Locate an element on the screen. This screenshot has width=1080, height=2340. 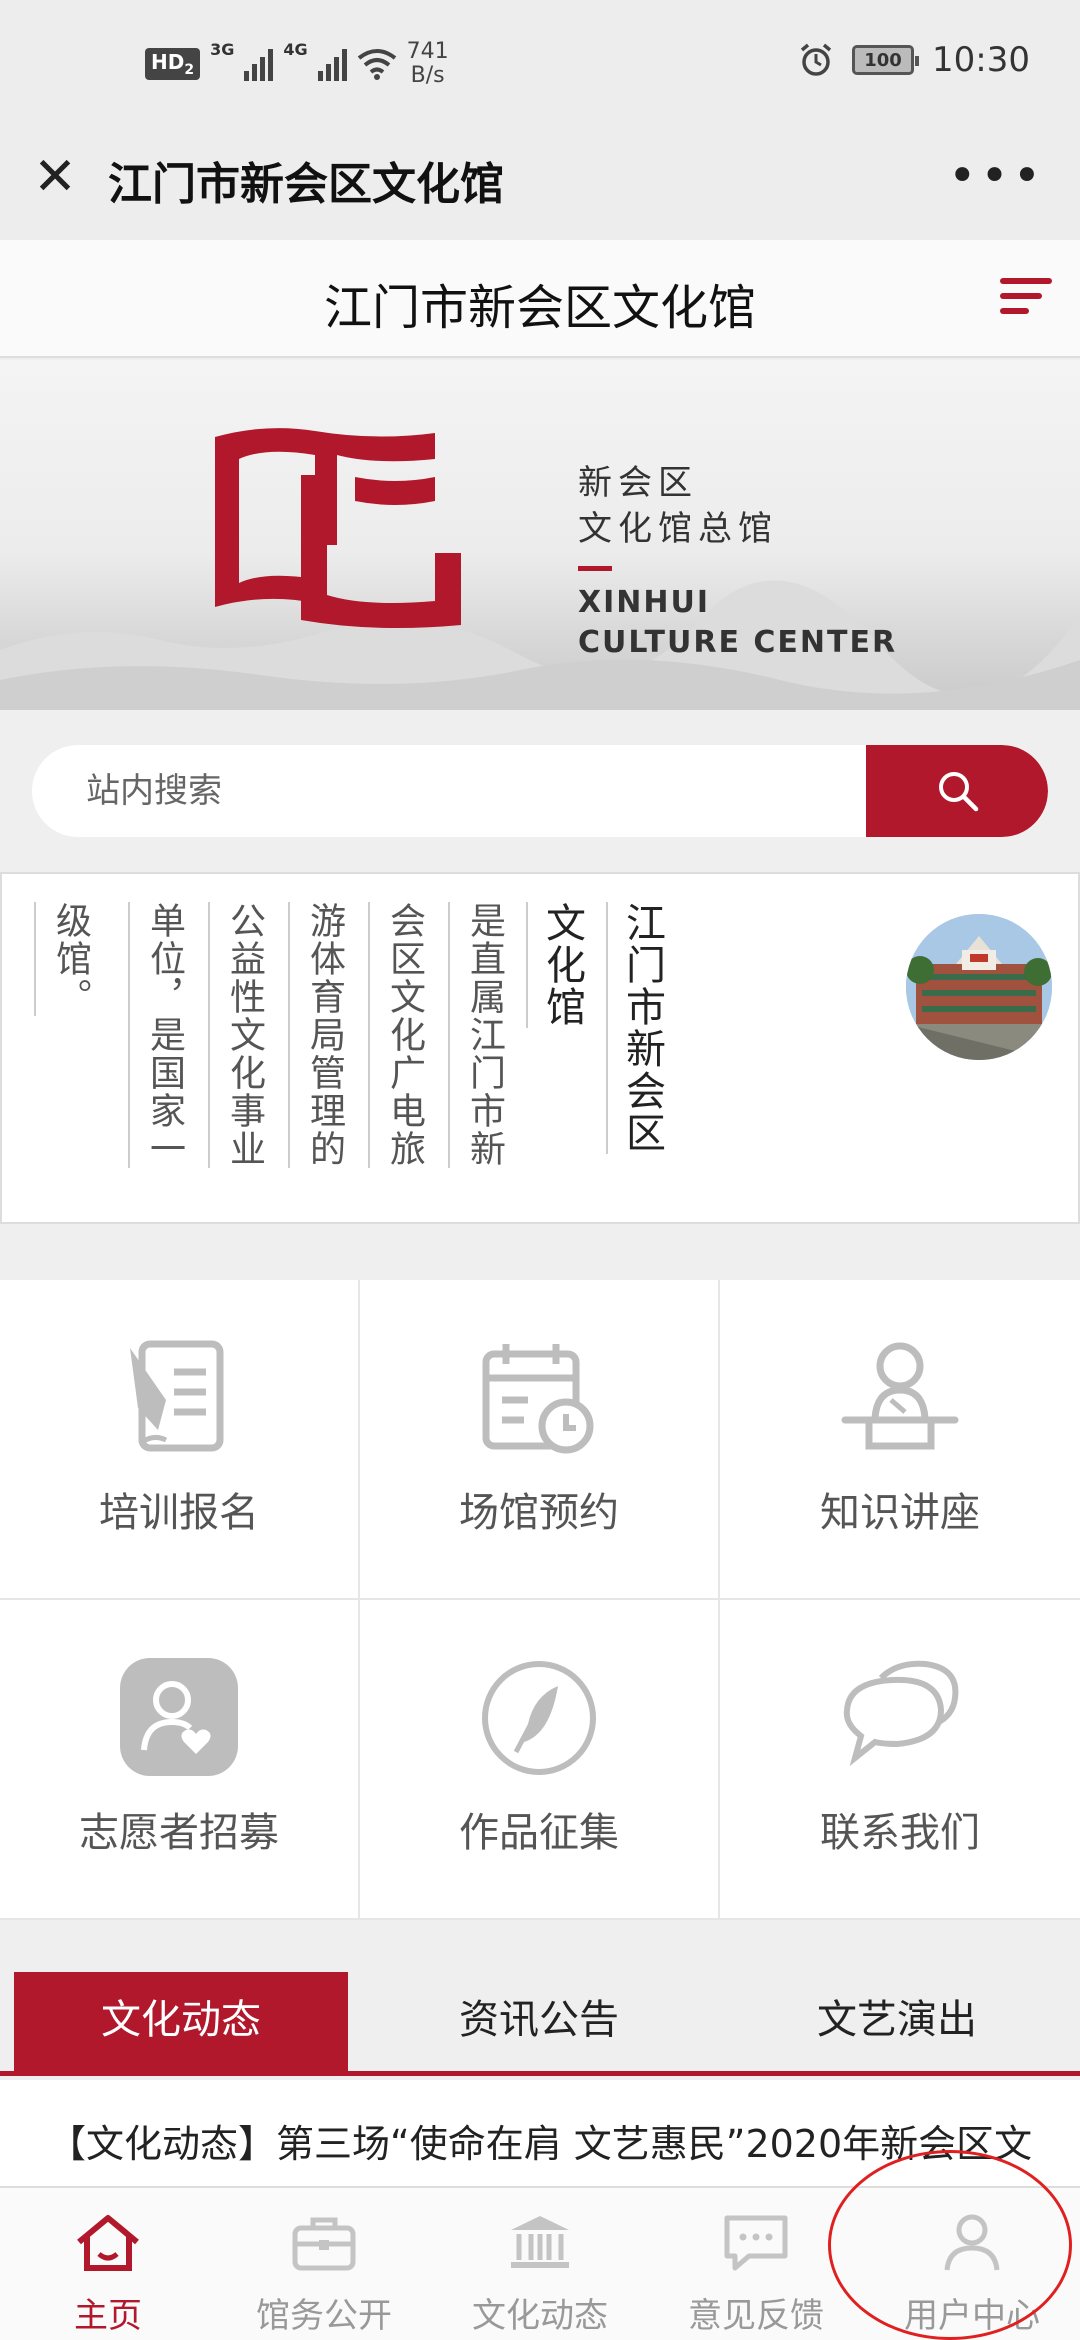
network-speed: 741 B/s is located at coordinates (427, 63).